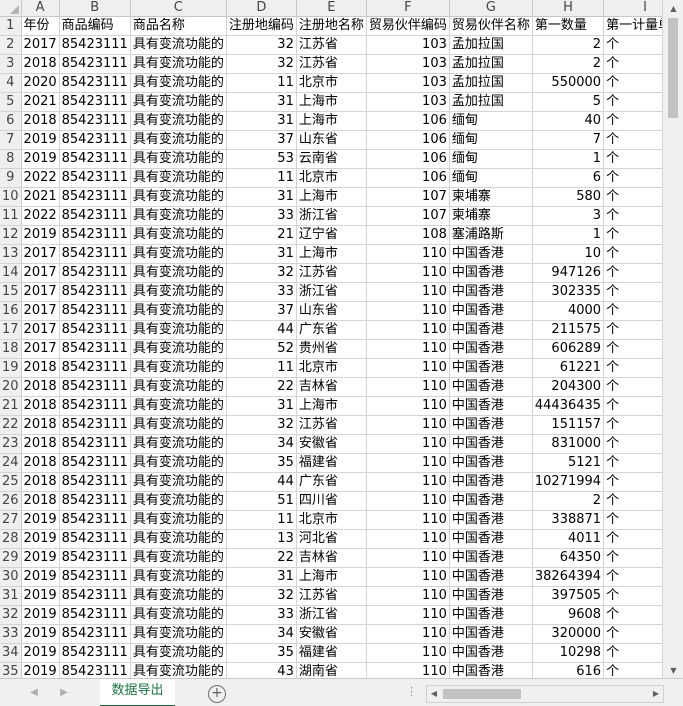 This screenshot has width=683, height=706. I want to click on column-header: B, so click(95, 8).